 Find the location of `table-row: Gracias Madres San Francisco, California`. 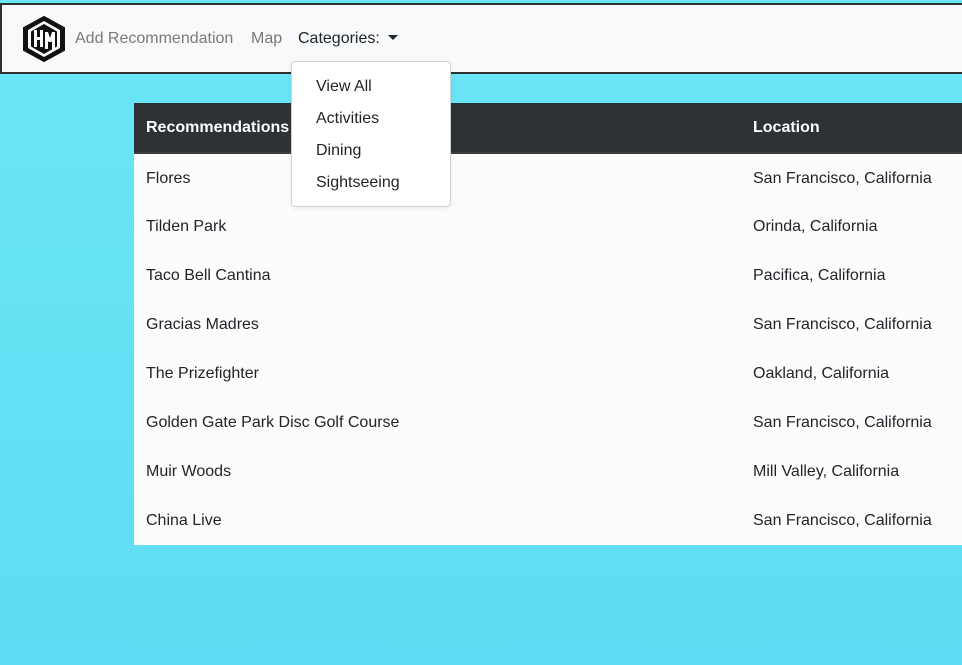

table-row: Gracias Madres San Francisco, California is located at coordinates (548, 324).